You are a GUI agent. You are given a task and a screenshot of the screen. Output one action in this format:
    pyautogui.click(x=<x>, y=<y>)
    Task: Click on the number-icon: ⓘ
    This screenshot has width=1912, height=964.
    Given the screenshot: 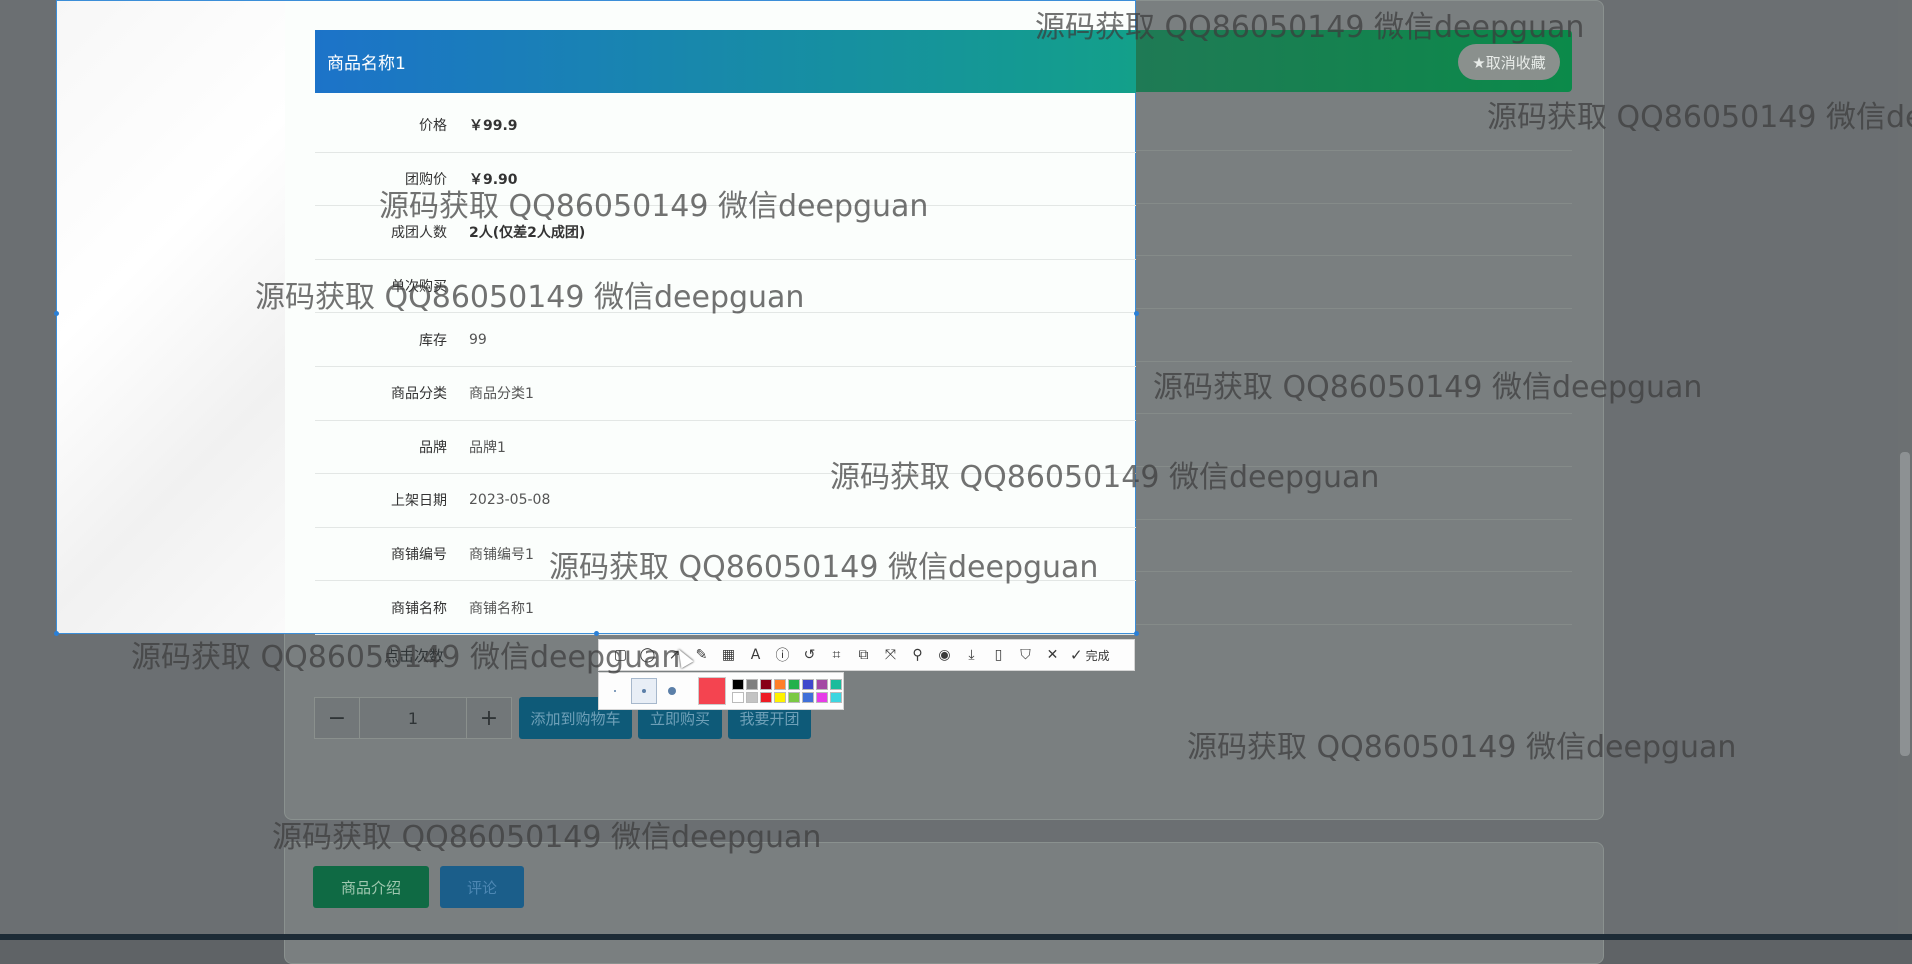 What is the action you would take?
    pyautogui.click(x=782, y=655)
    